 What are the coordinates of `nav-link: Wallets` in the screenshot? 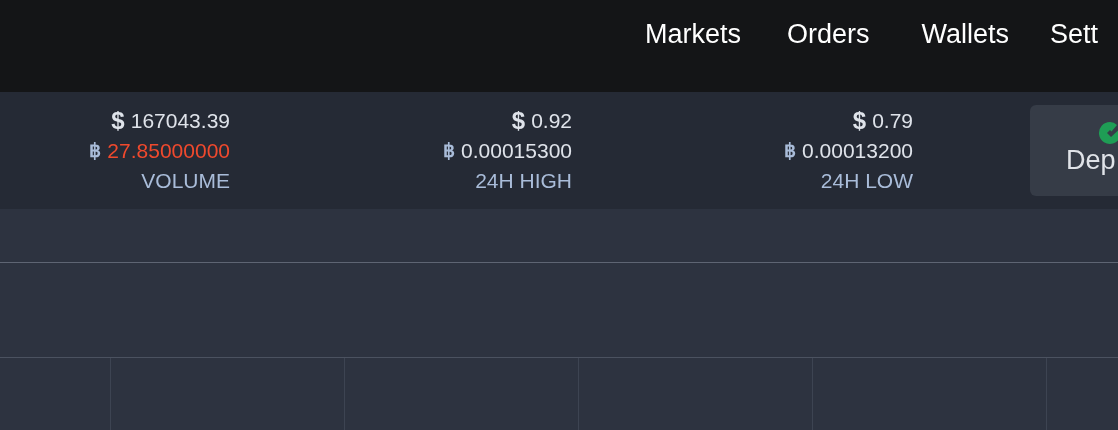 It's located at (965, 34).